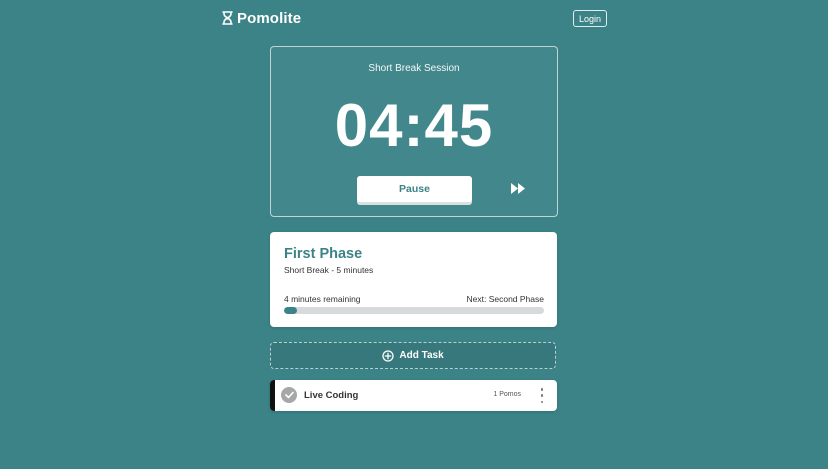 The width and height of the screenshot is (828, 469). I want to click on fast-forward-icon, so click(518, 189).